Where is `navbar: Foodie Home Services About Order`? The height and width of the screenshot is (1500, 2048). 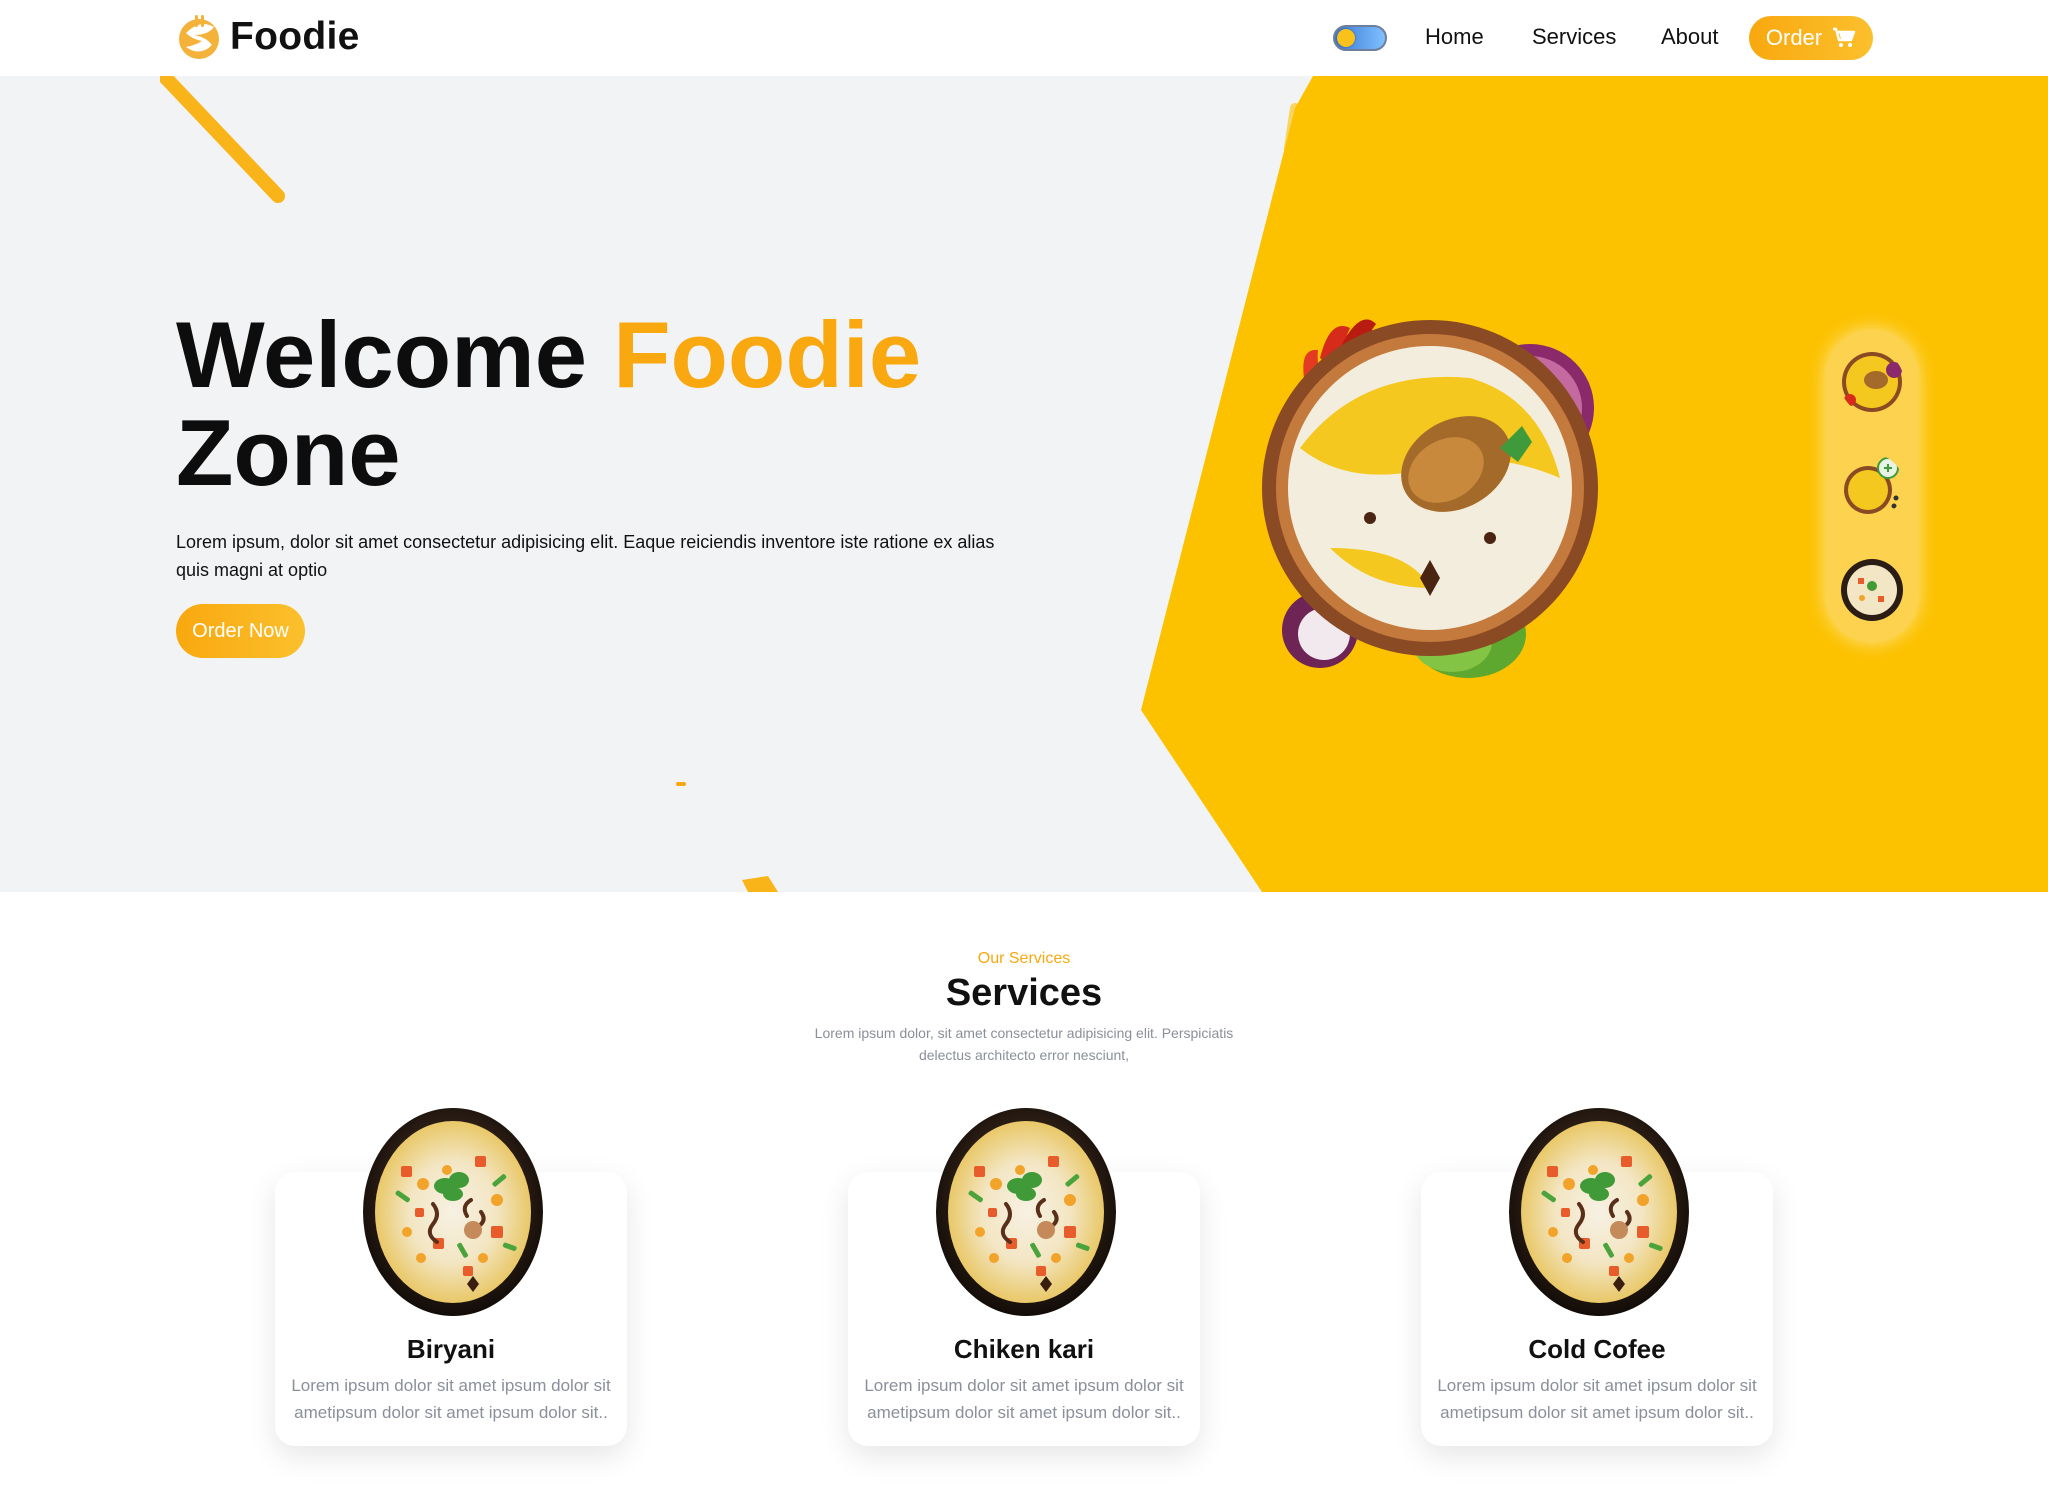
navbar: Foodie Home Services About Order is located at coordinates (1024, 38).